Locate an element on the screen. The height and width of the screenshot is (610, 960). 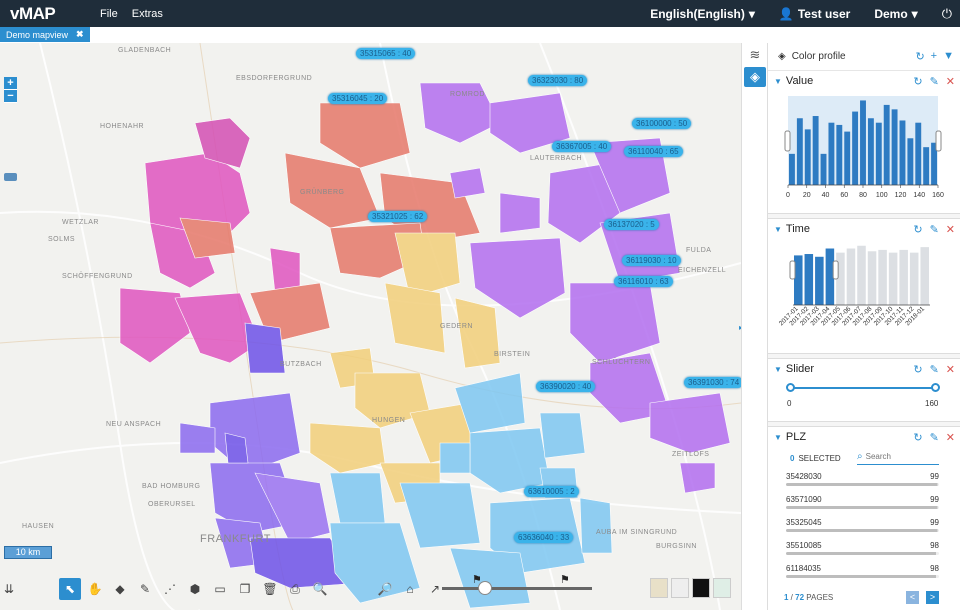
zoom-out-icon: 🔎 is located at coordinates (385, 589).